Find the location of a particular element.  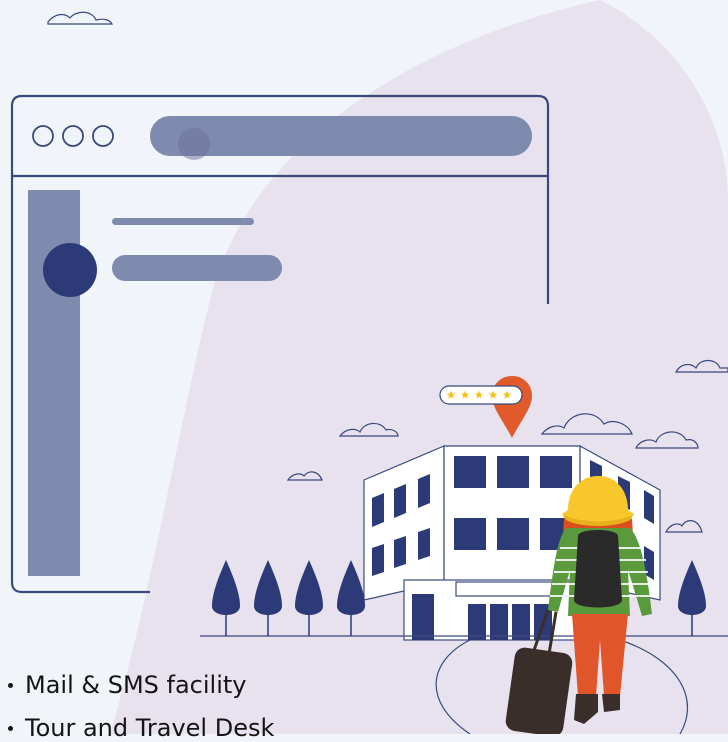

backpack-icon is located at coordinates (598, 569).